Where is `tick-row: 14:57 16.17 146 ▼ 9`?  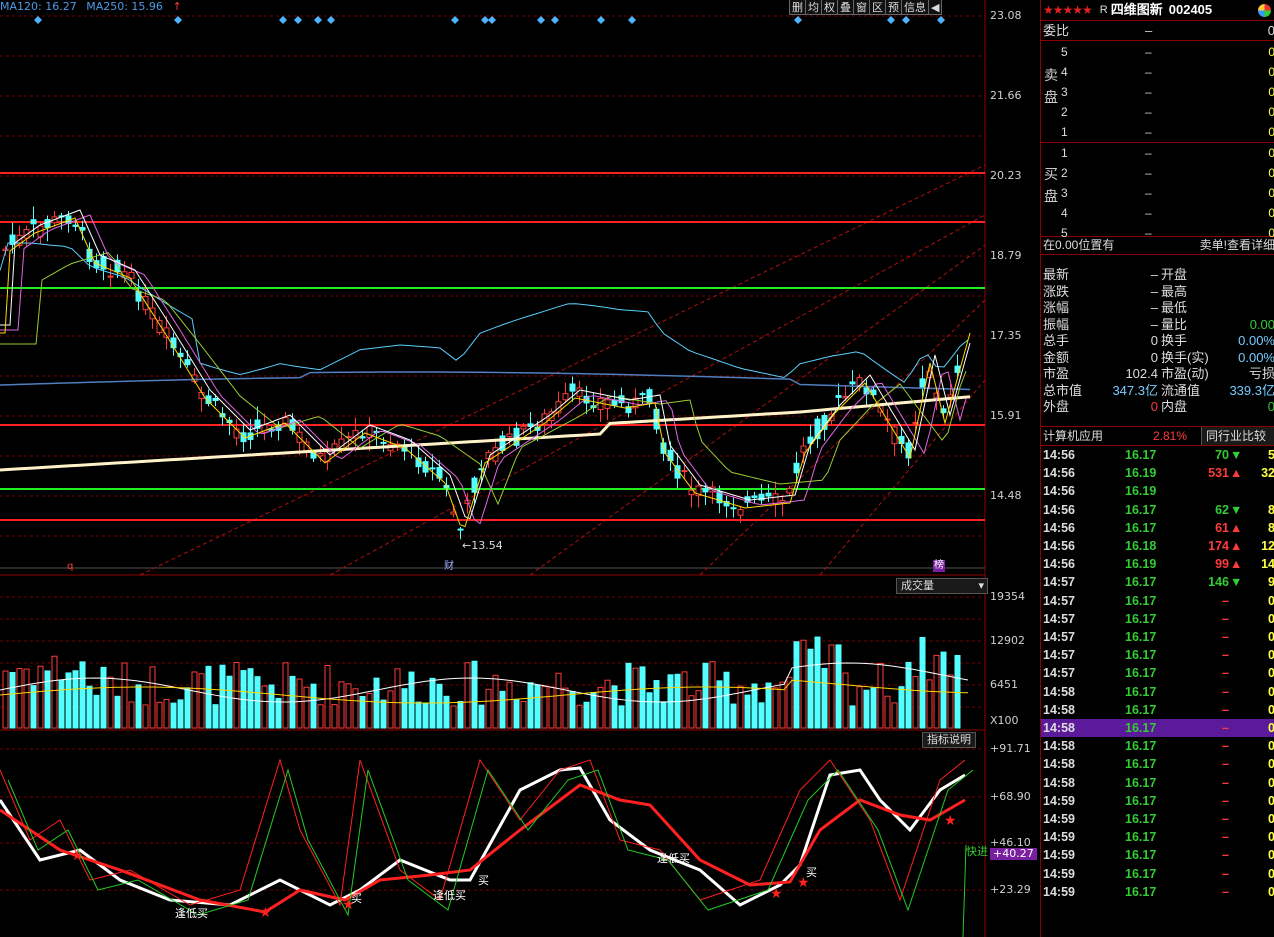
tick-row: 14:57 16.17 146 ▼ 9 is located at coordinates (1157, 582).